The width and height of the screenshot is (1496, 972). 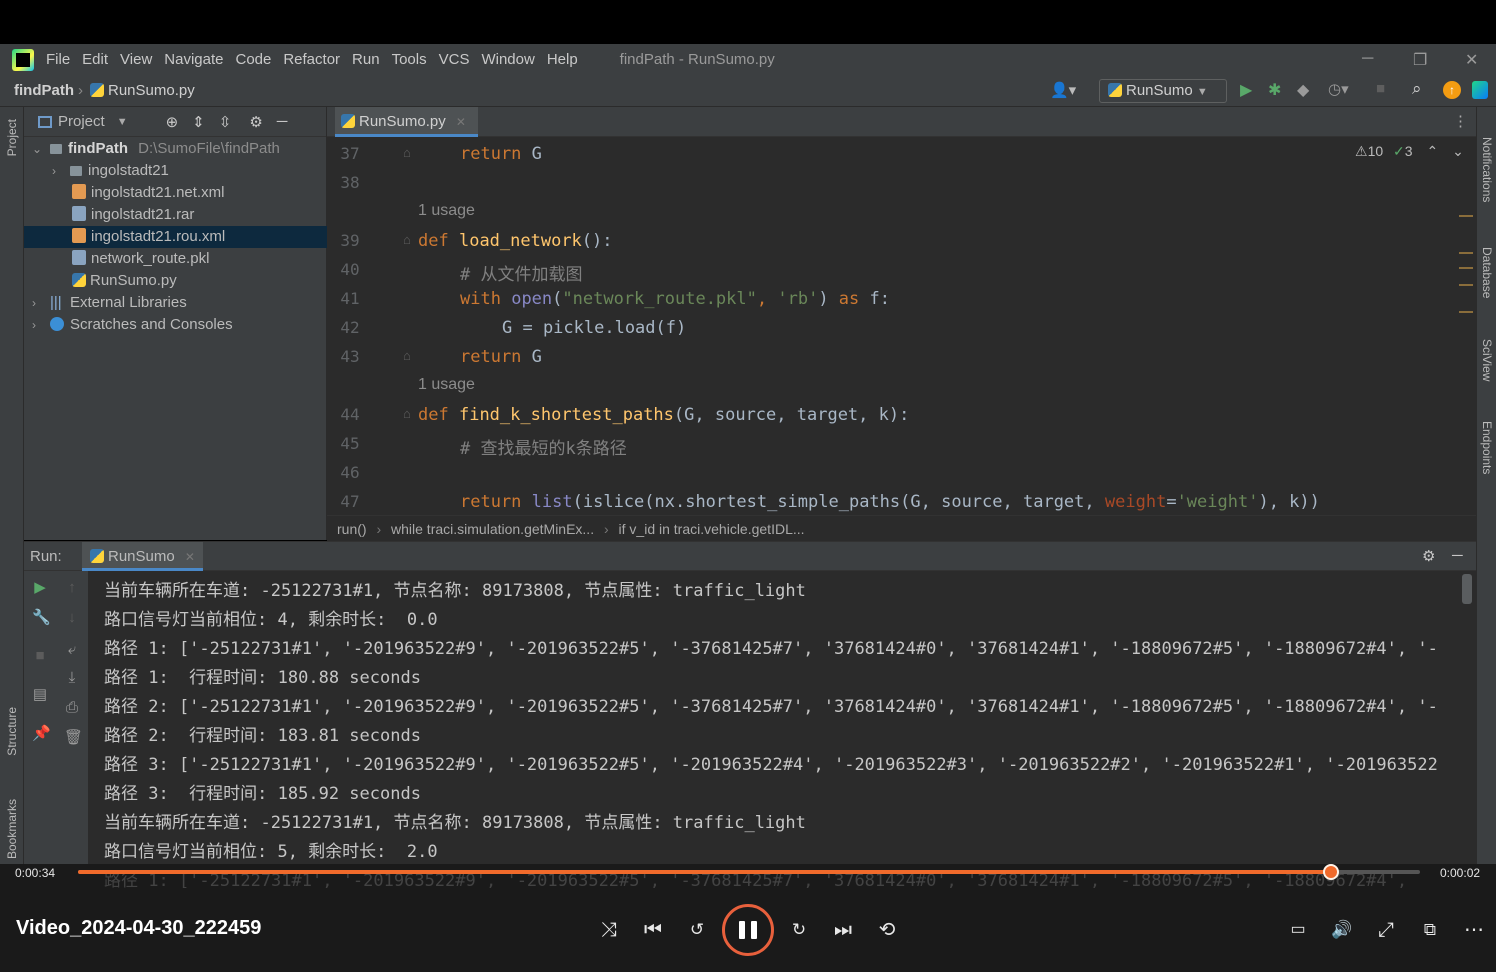 What do you see at coordinates (1487, 447) in the screenshot?
I see `endpoints-tool-tab: Endpoints` at bounding box center [1487, 447].